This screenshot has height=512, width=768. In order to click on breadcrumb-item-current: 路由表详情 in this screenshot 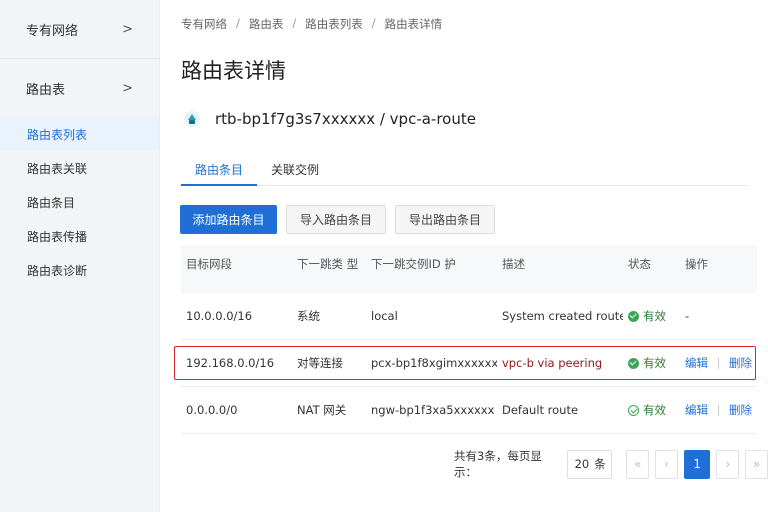, I will do `click(413, 24)`.